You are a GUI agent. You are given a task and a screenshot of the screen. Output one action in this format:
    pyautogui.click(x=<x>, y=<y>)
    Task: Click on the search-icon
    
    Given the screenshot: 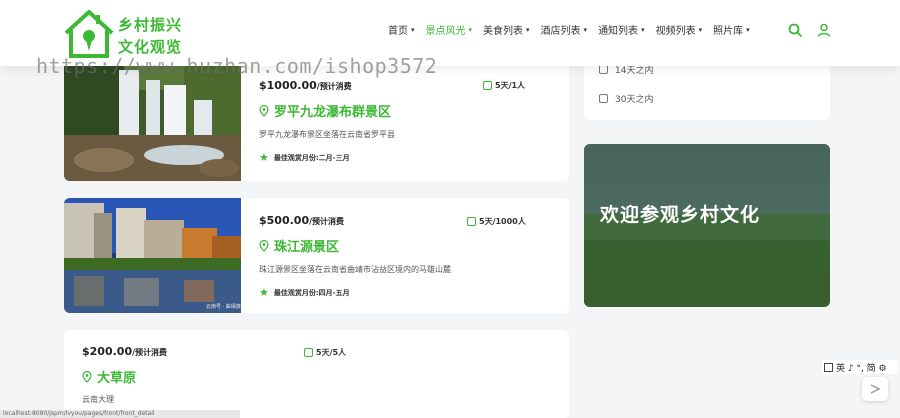 What is the action you would take?
    pyautogui.click(x=795, y=30)
    